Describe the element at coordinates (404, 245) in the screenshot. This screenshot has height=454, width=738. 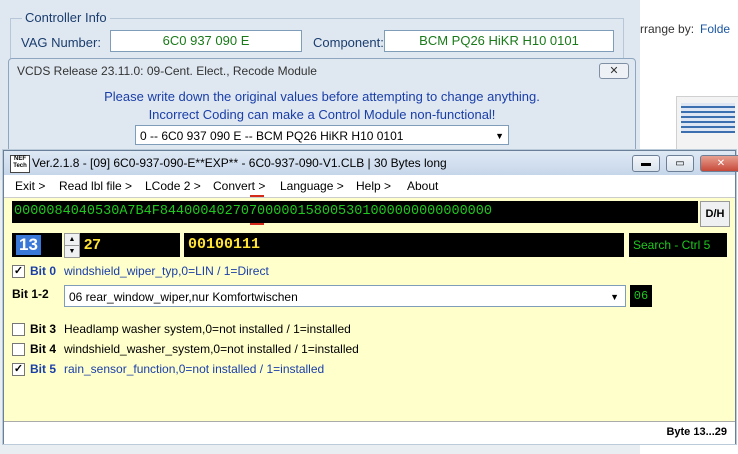
I see `byte-binary-field: 00100111` at that location.